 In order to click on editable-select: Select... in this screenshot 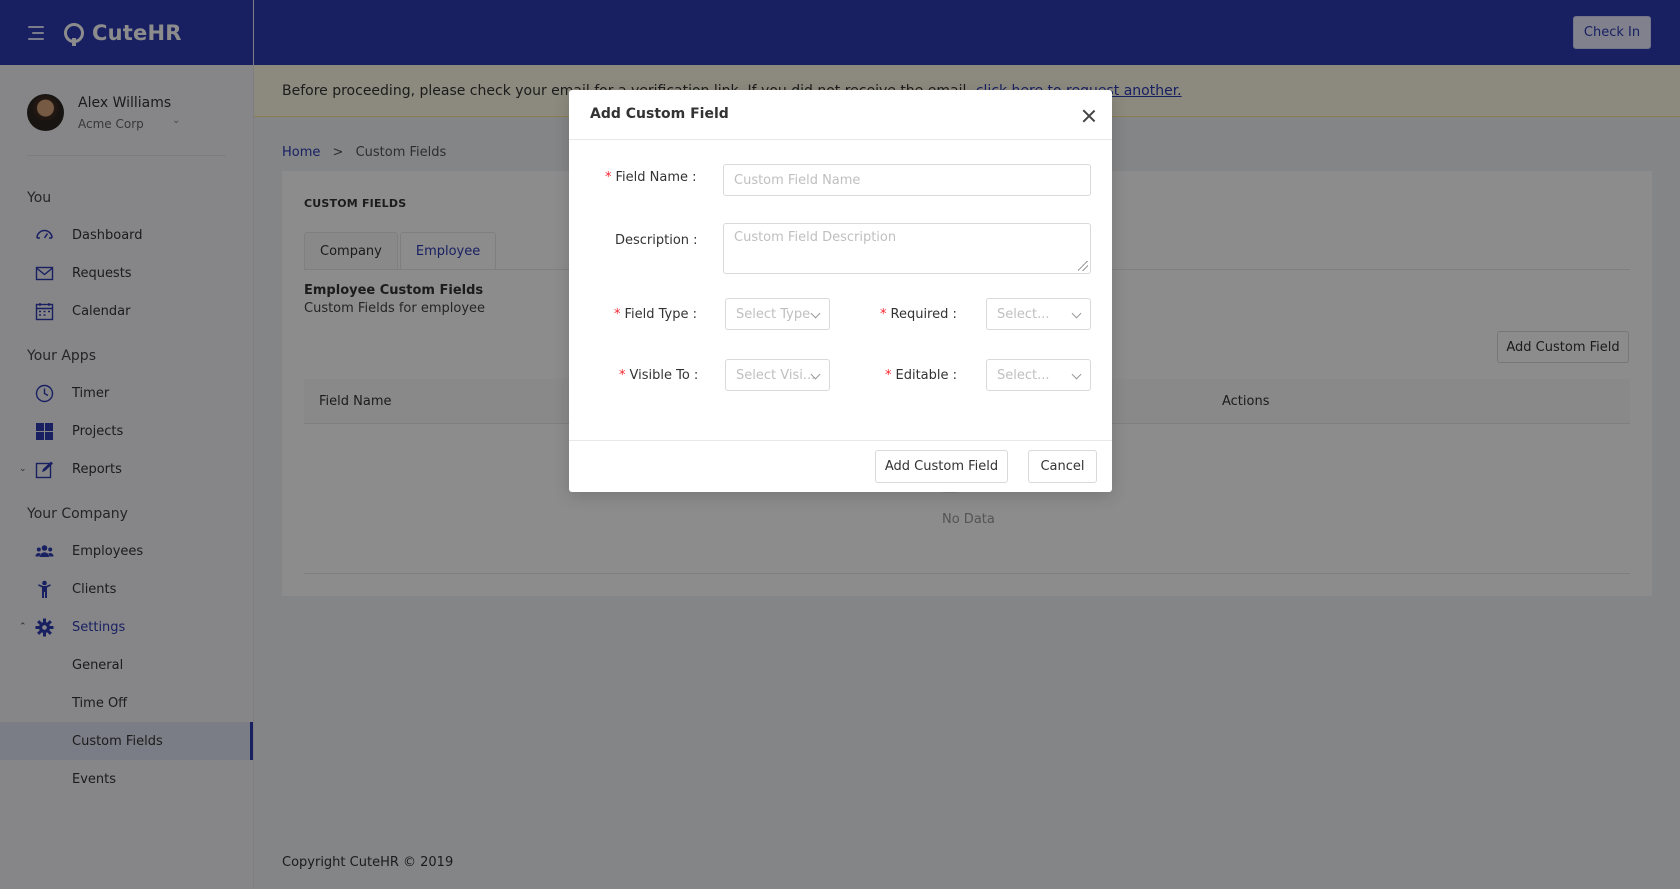, I will do `click(1038, 375)`.